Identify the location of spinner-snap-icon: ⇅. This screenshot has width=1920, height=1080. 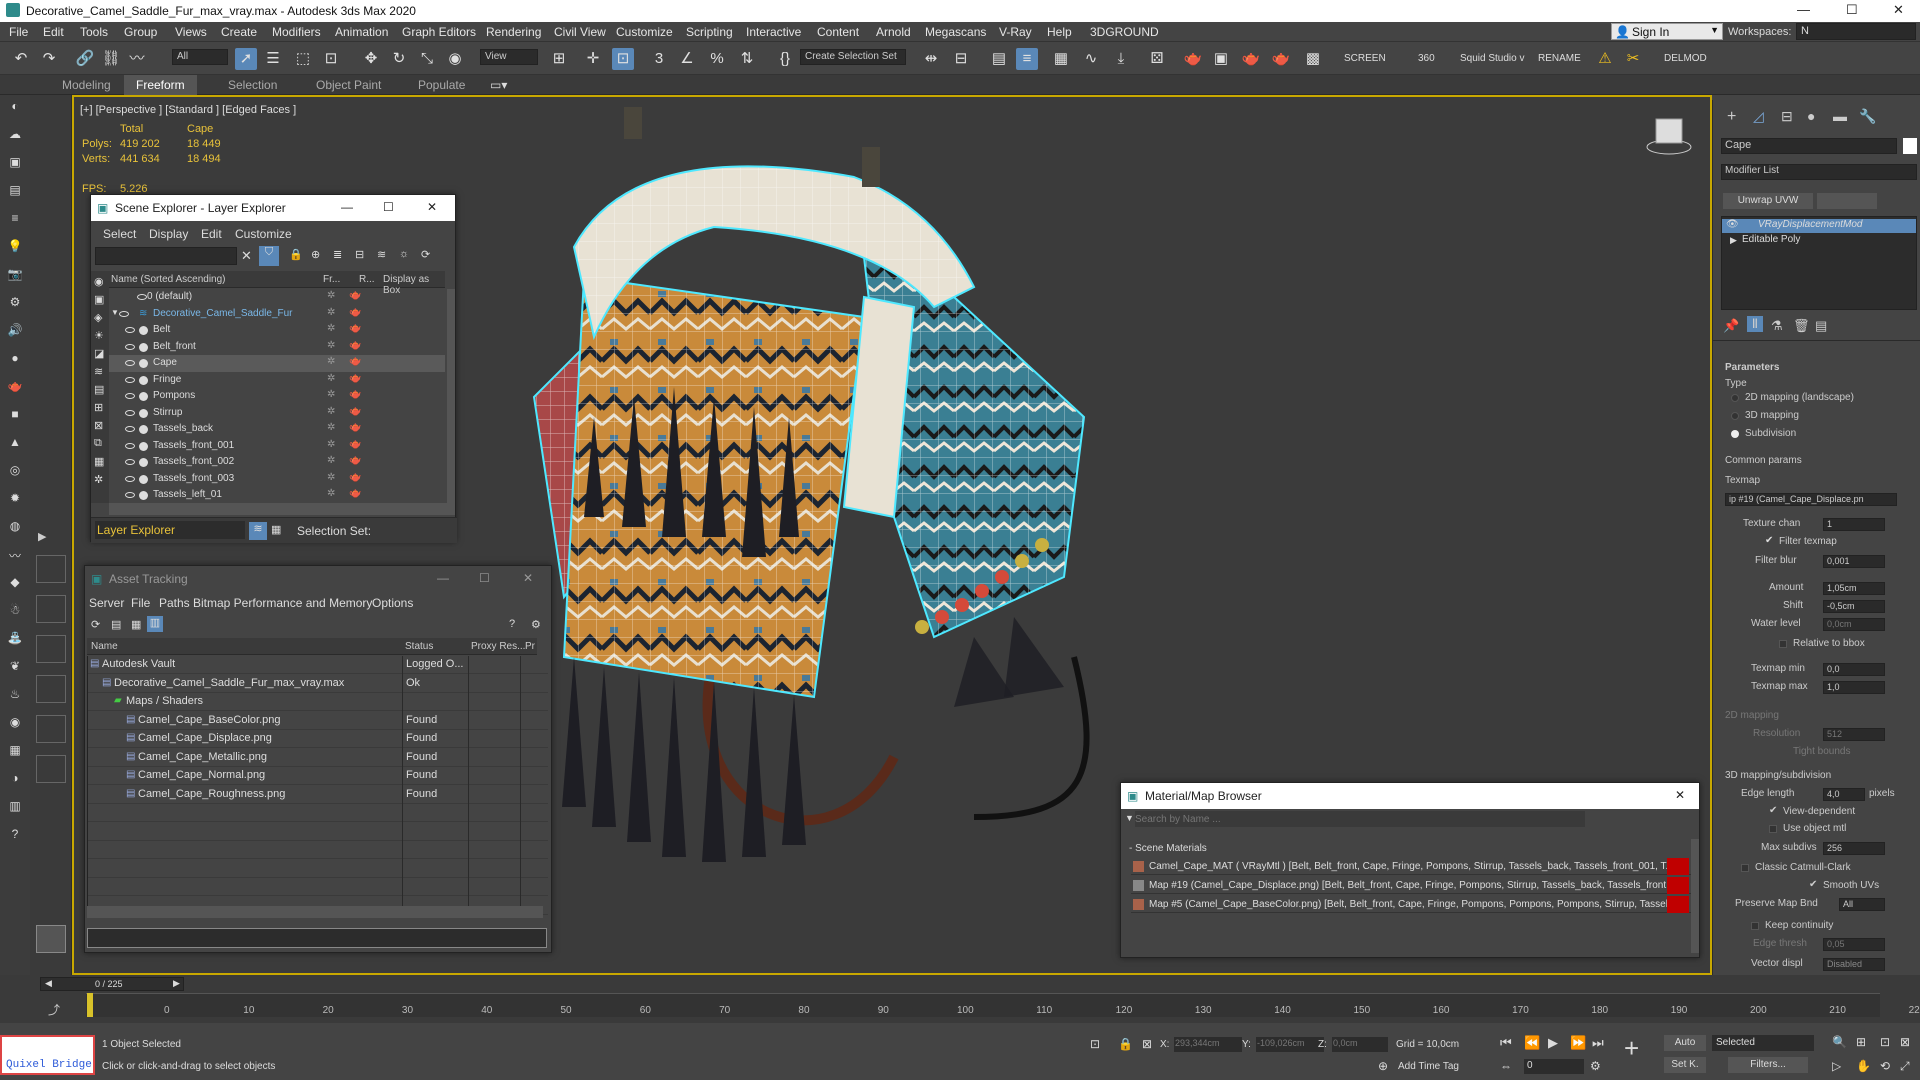
(747, 59).